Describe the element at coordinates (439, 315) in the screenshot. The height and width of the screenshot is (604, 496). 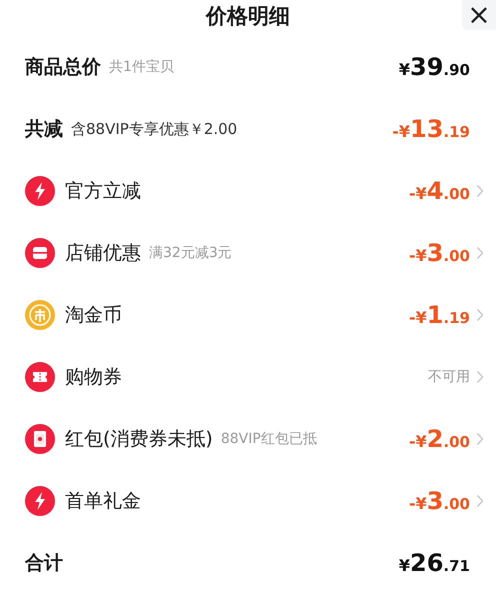
I see `amount: -¥1.19` at that location.